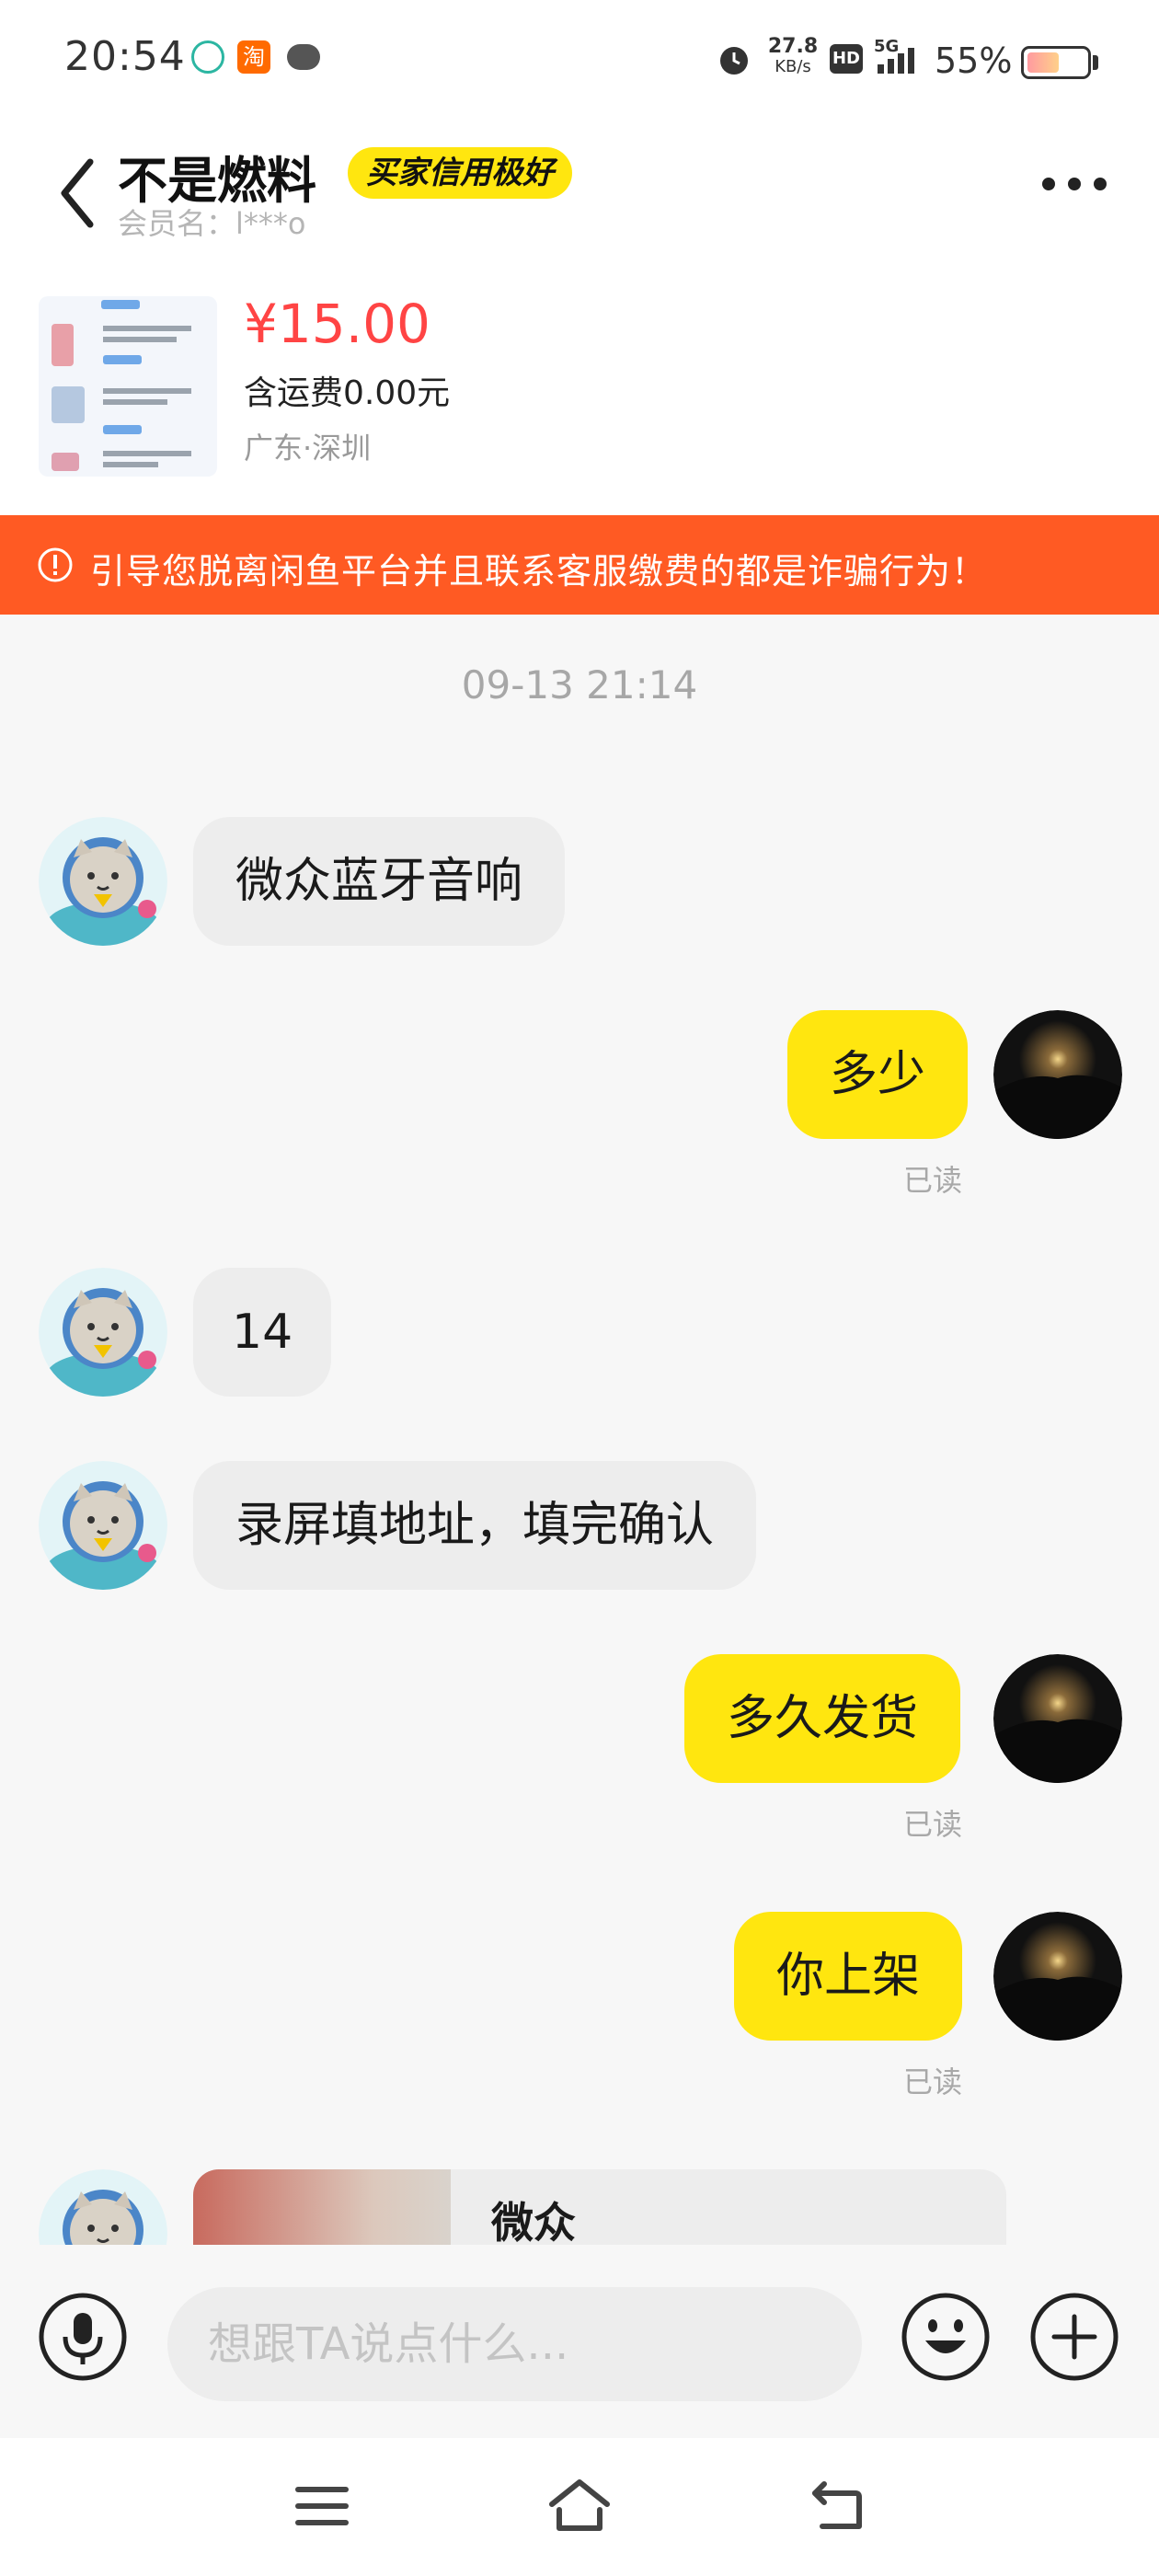 This screenshot has width=1159, height=2576. Describe the element at coordinates (308, 448) in the screenshot. I see `product-location: 广东·深圳` at that location.